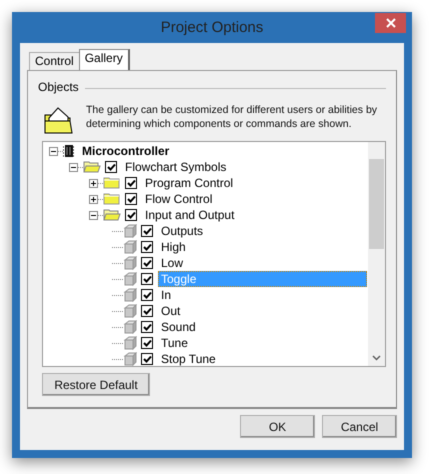  What do you see at coordinates (172, 263) in the screenshot?
I see `tree-item: Low` at bounding box center [172, 263].